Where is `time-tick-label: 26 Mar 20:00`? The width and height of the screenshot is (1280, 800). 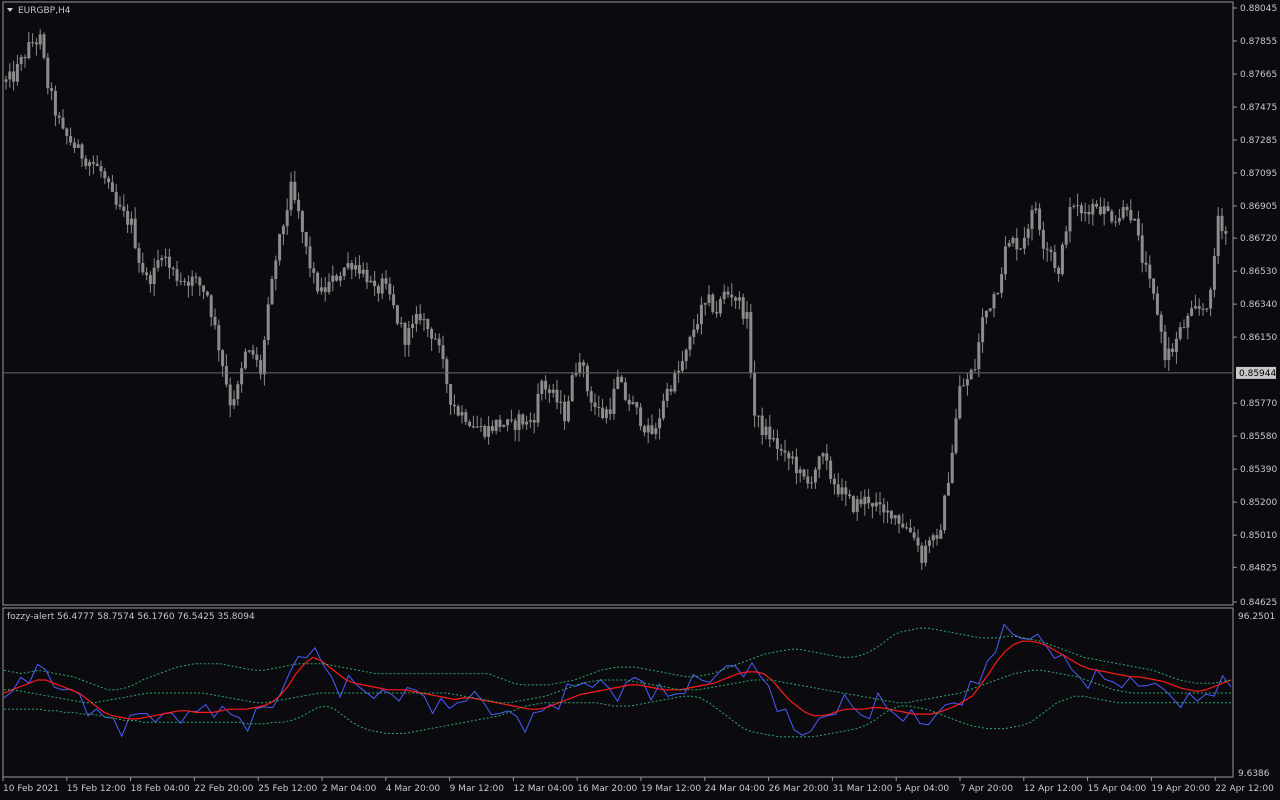
time-tick-label: 26 Mar 20:00 is located at coordinates (799, 789).